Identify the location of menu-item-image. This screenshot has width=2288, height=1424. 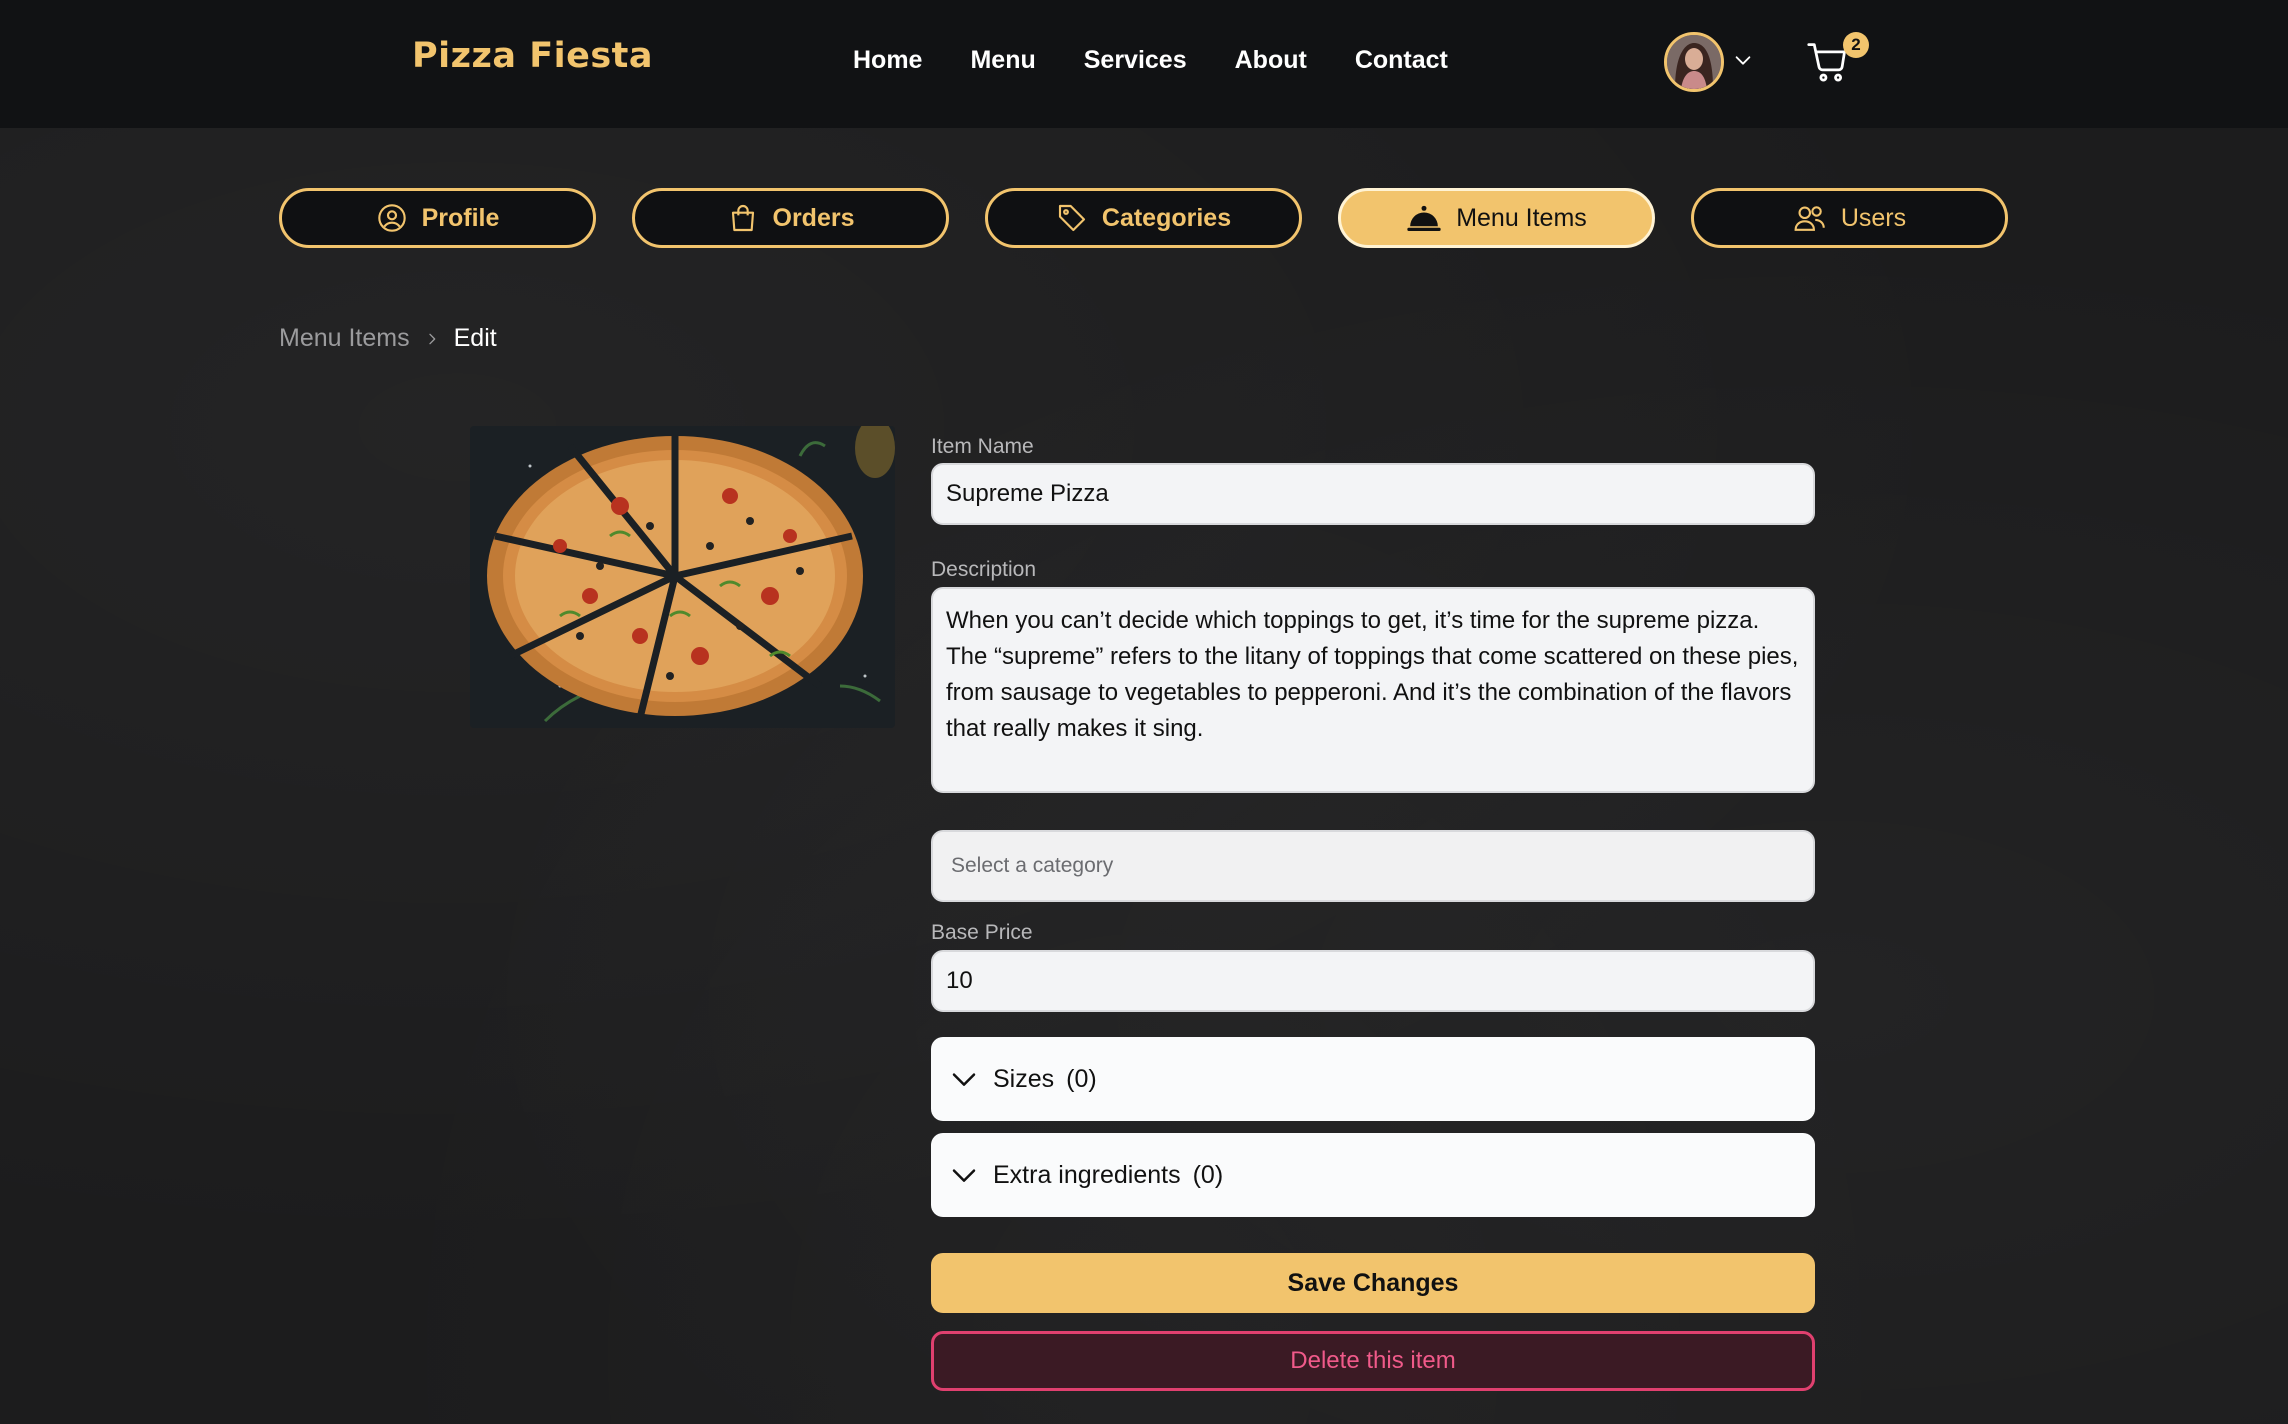
(682, 577).